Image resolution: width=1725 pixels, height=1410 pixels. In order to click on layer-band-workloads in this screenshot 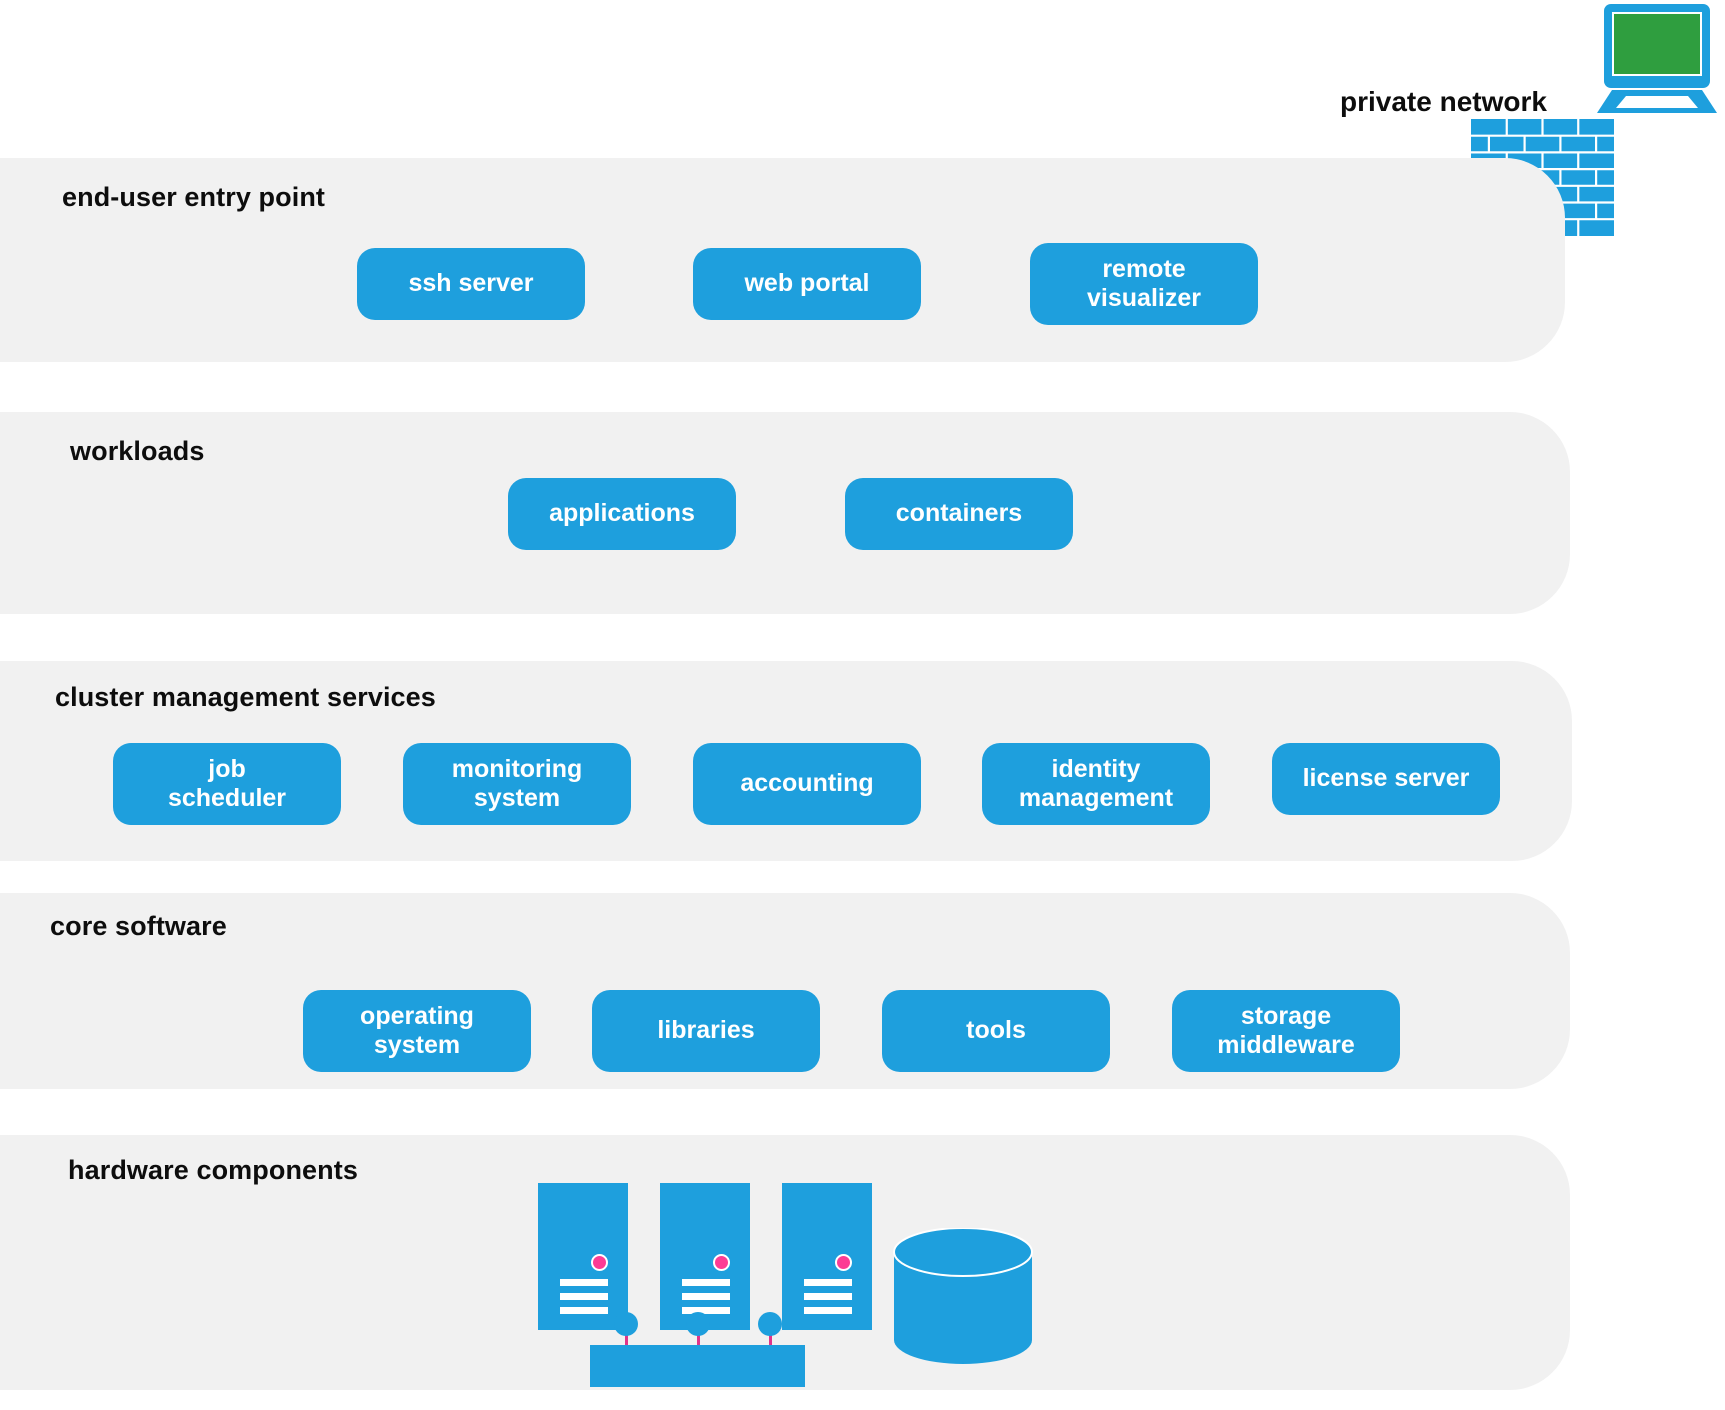, I will do `click(785, 513)`.